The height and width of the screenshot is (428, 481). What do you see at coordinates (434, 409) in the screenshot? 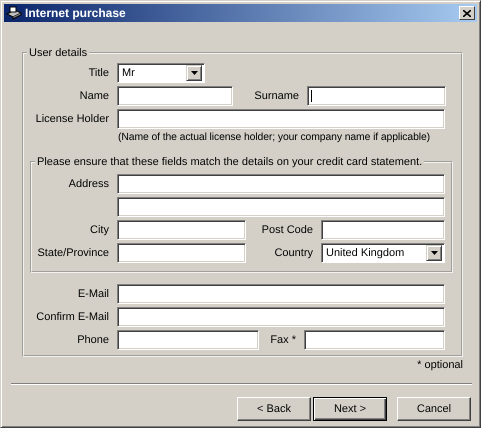
I see `dialog-button: Cancel` at bounding box center [434, 409].